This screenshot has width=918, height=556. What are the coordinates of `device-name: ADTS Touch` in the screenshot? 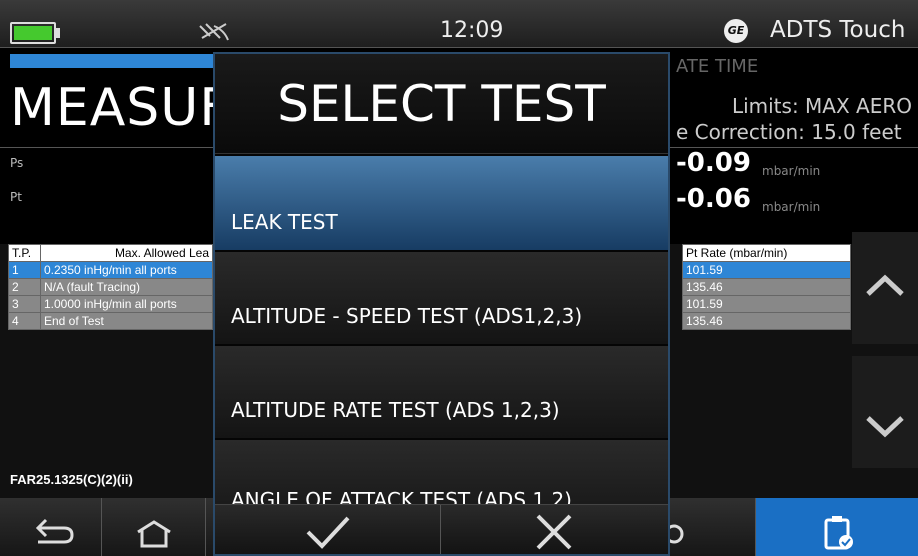 It's located at (838, 30).